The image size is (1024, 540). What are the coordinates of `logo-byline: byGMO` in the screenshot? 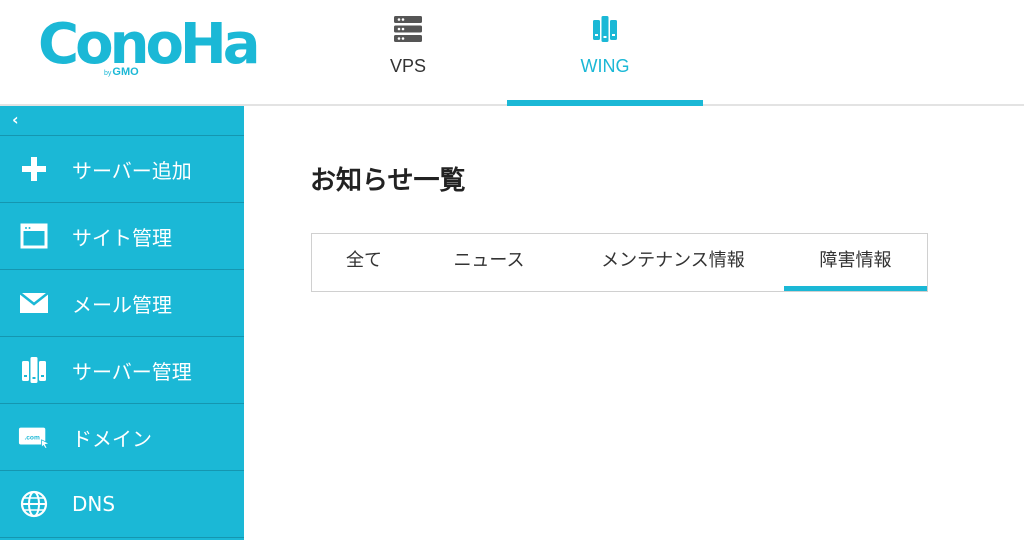 It's located at (121, 72).